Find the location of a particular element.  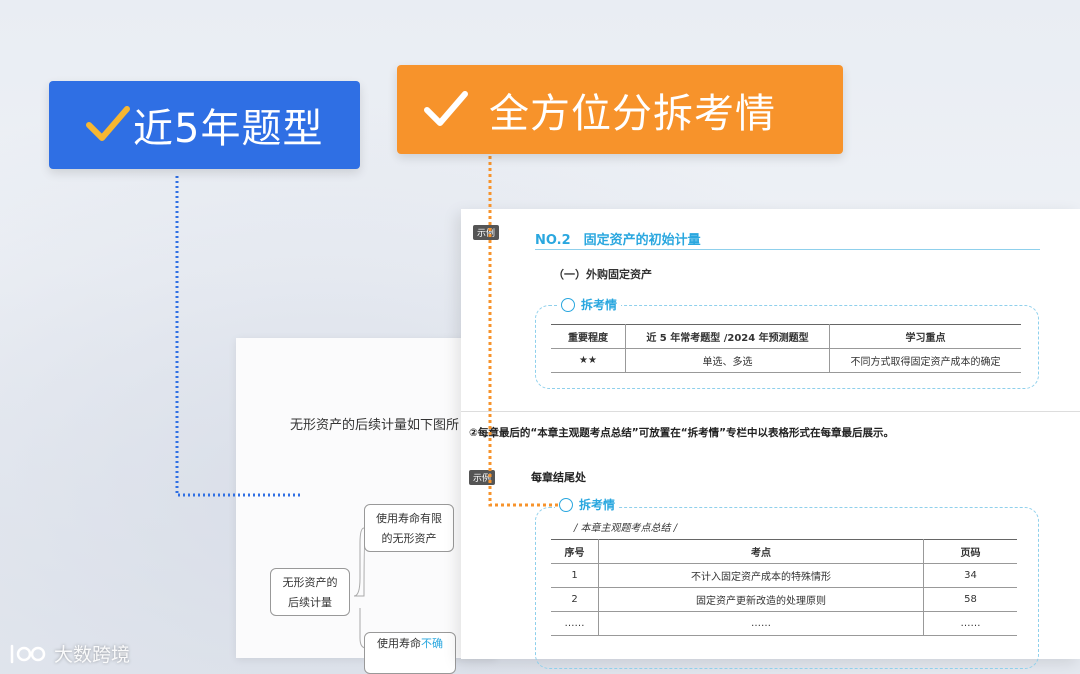

table-row: 2 is located at coordinates (575, 599).